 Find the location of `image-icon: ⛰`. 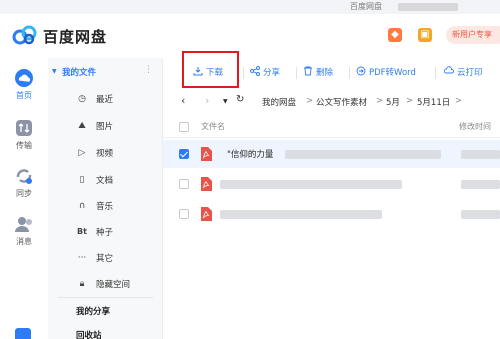

image-icon: ⛰ is located at coordinates (82, 126).